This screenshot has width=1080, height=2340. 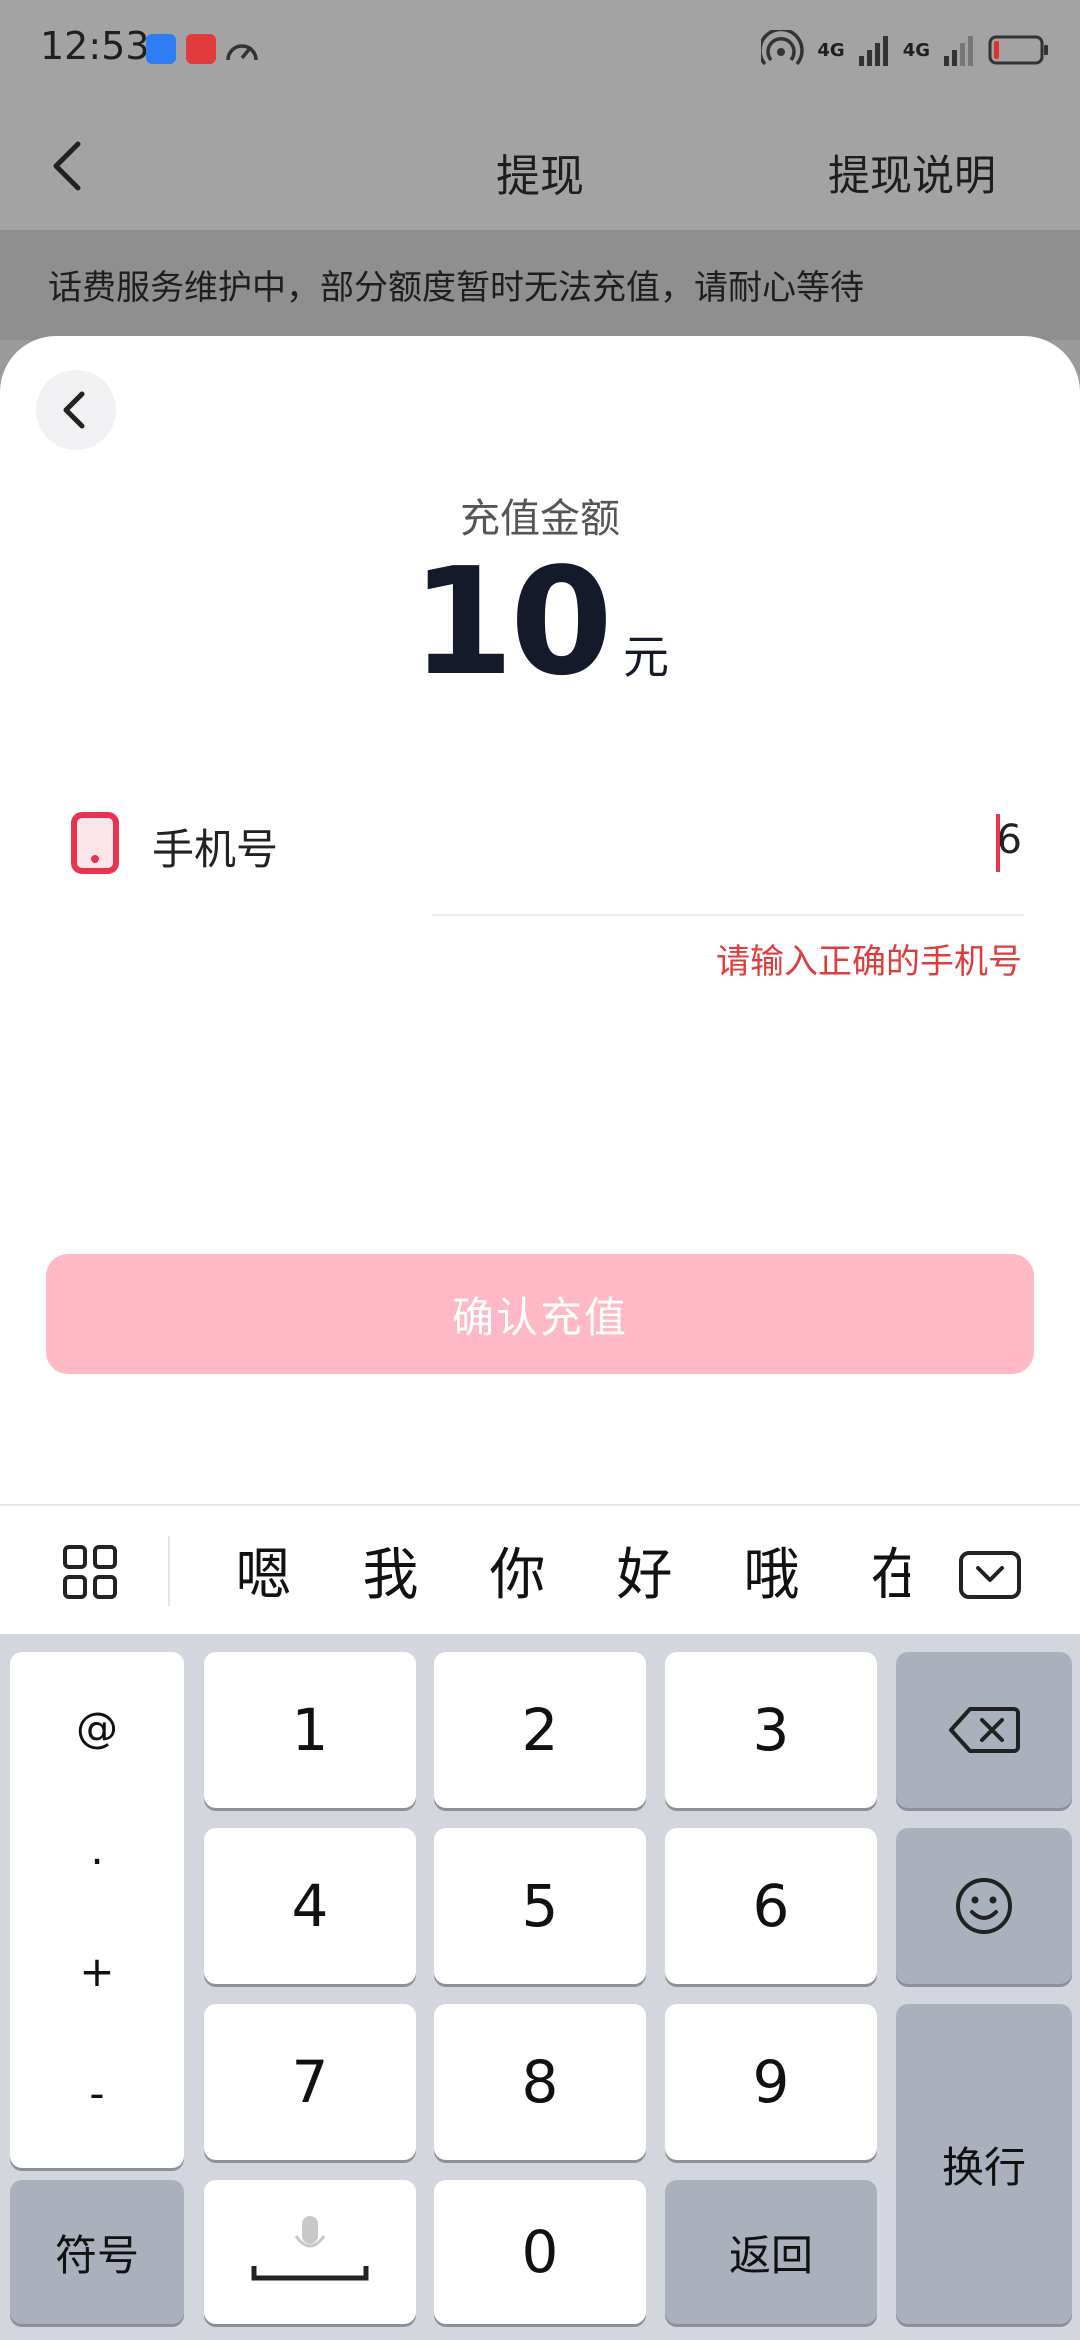 What do you see at coordinates (771, 2082) in the screenshot?
I see `key-9: 9` at bounding box center [771, 2082].